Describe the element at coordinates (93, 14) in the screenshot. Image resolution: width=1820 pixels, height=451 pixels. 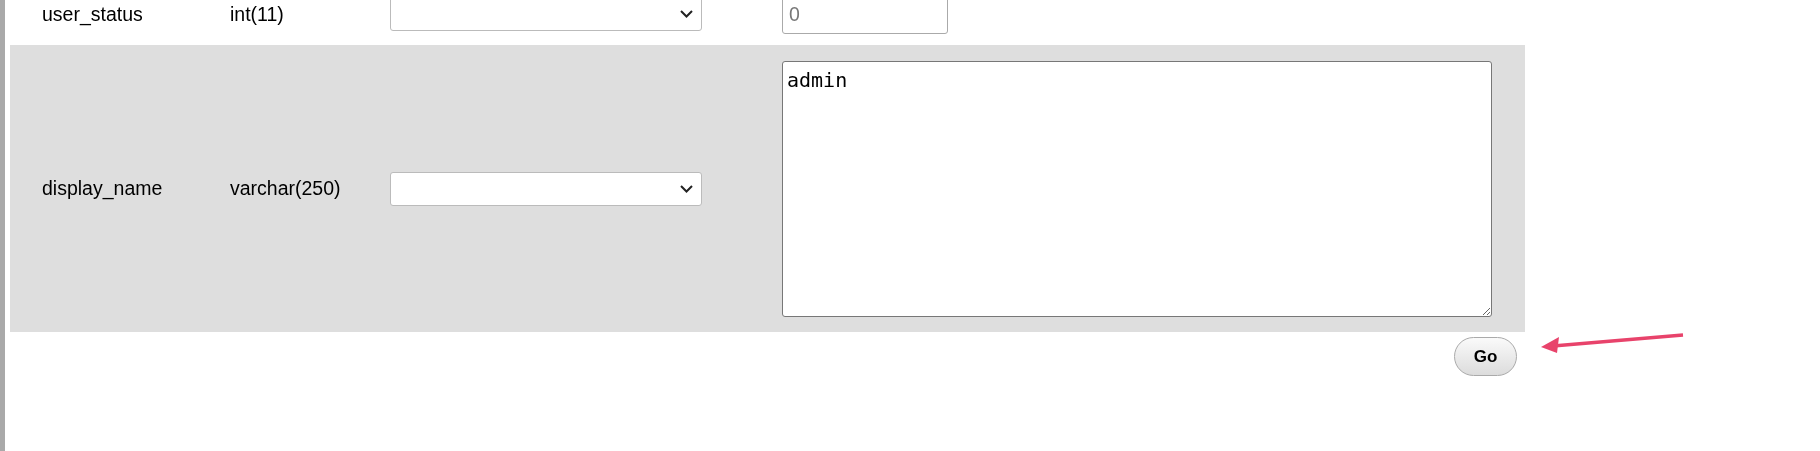
I see `column-name: user_status` at that location.